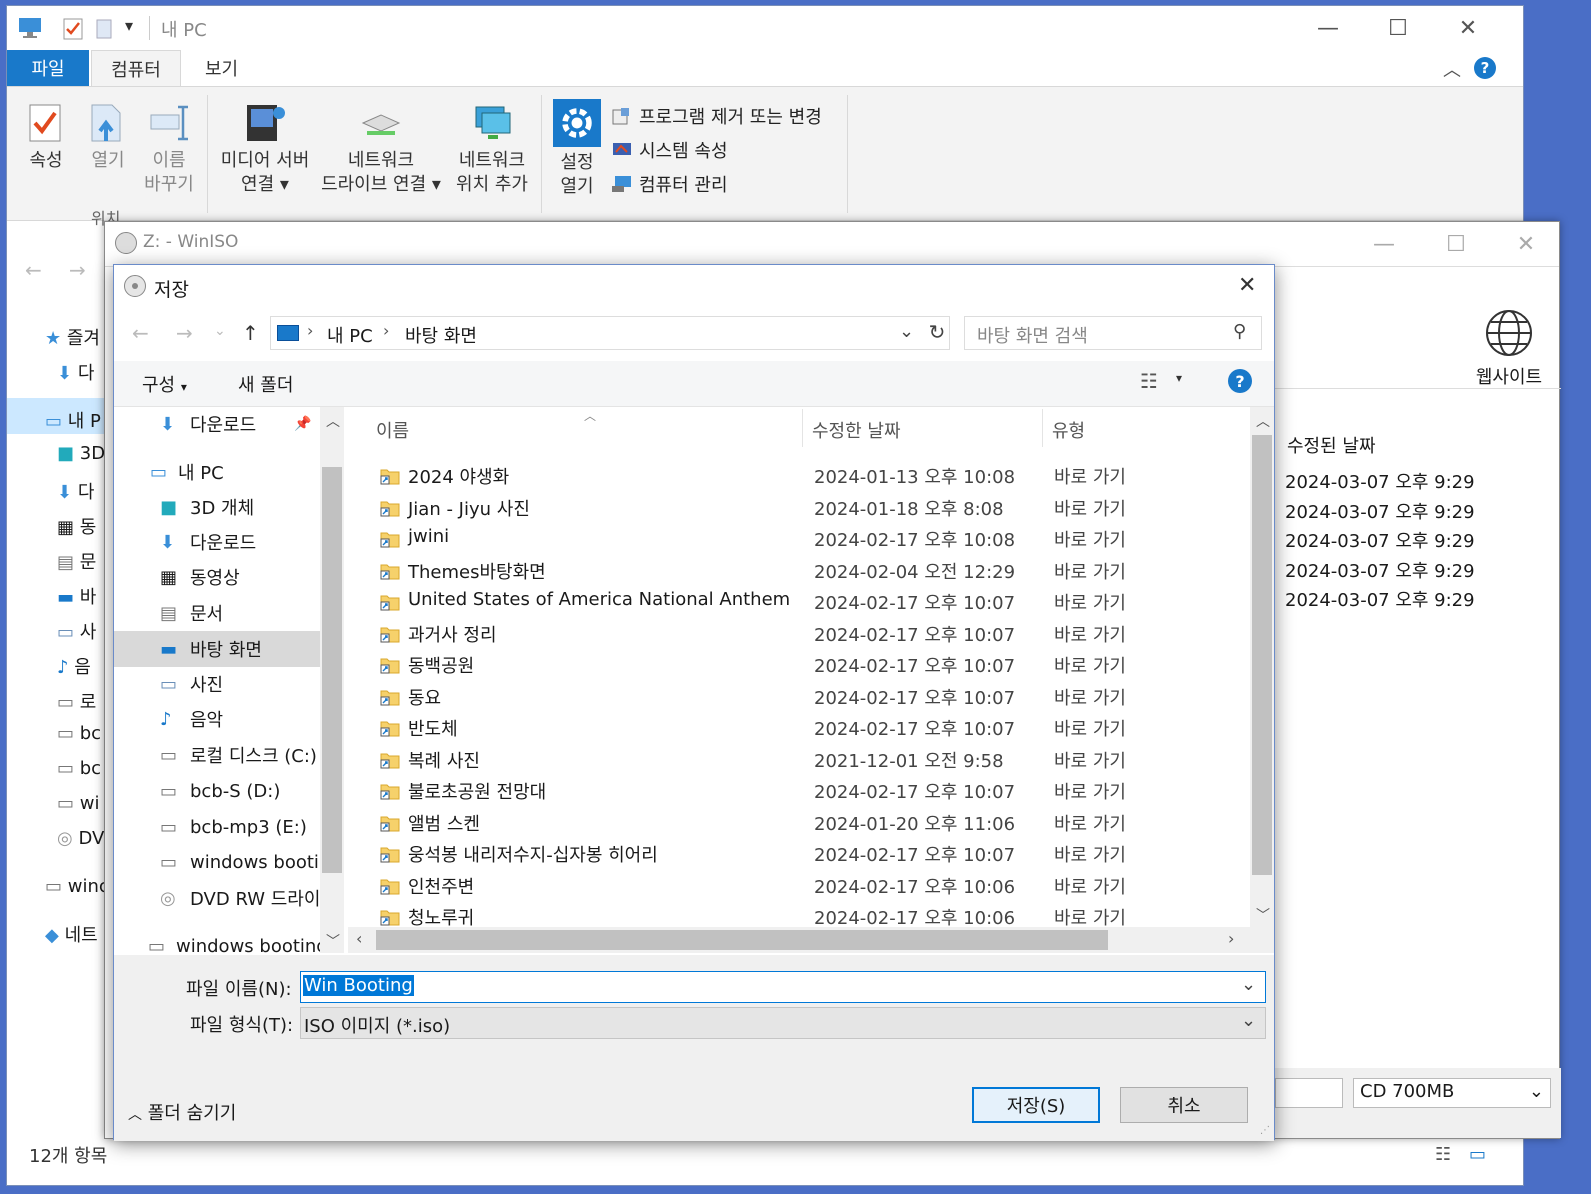 The image size is (1591, 1194). What do you see at coordinates (1452, 69) in the screenshot?
I see `collapse-ribbon-icon: ︿` at bounding box center [1452, 69].